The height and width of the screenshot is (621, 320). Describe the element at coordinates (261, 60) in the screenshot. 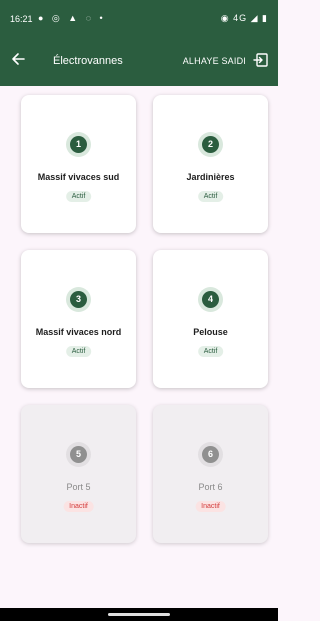

I see `logout-icon` at that location.